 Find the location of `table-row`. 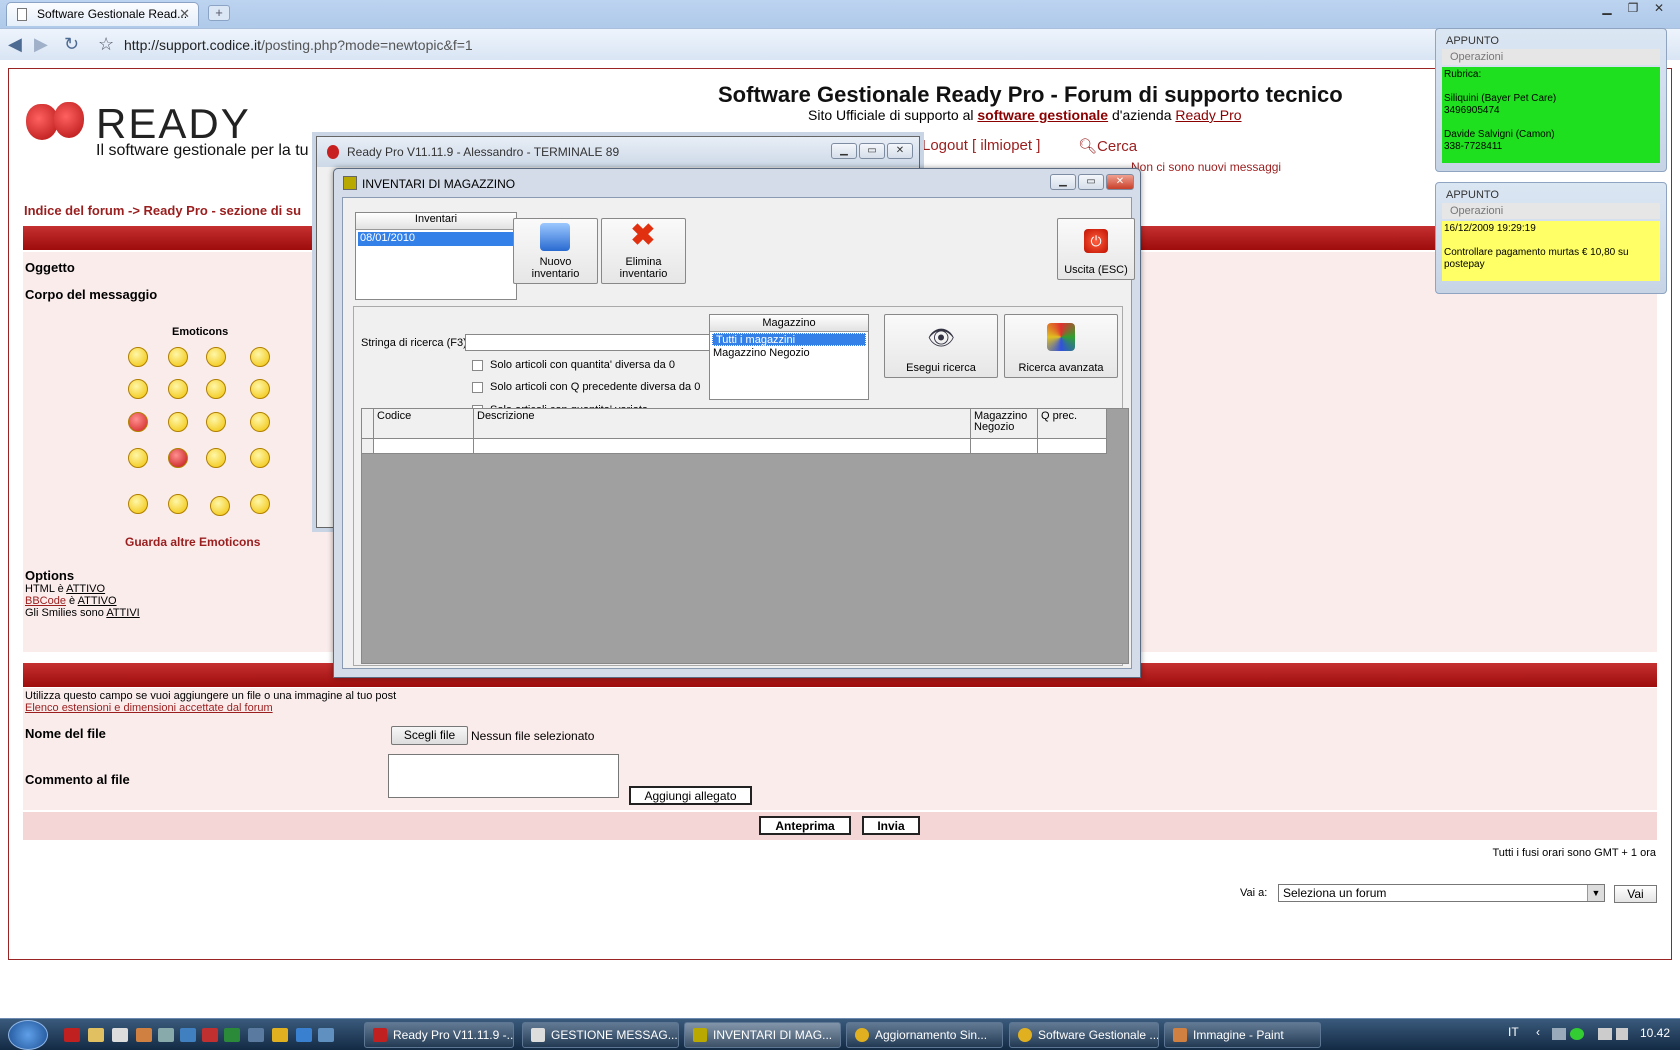

table-row is located at coordinates (734, 446).